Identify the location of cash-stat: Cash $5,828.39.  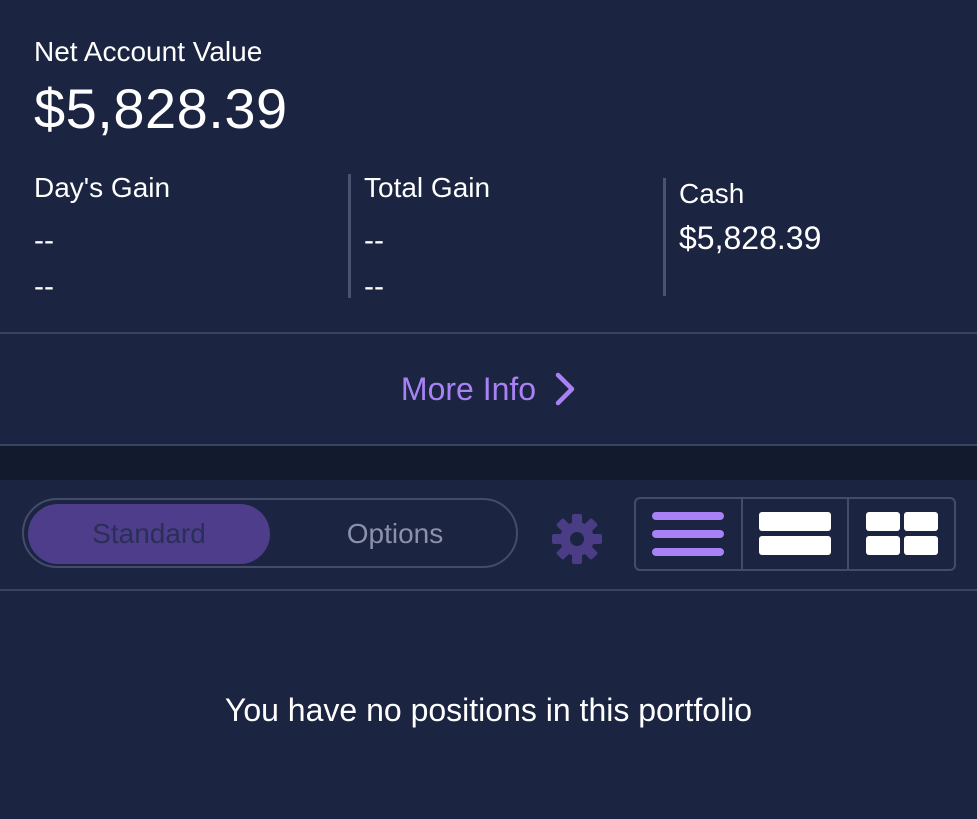
(750, 217).